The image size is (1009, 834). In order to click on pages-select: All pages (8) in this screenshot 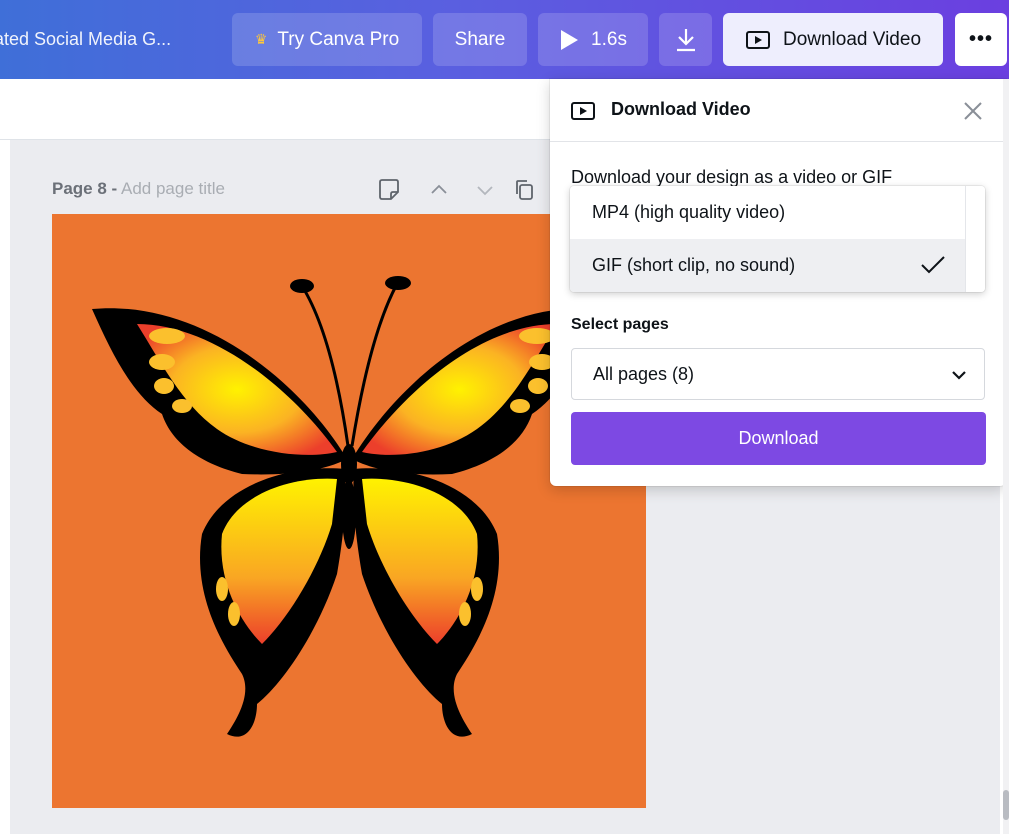, I will do `click(778, 374)`.